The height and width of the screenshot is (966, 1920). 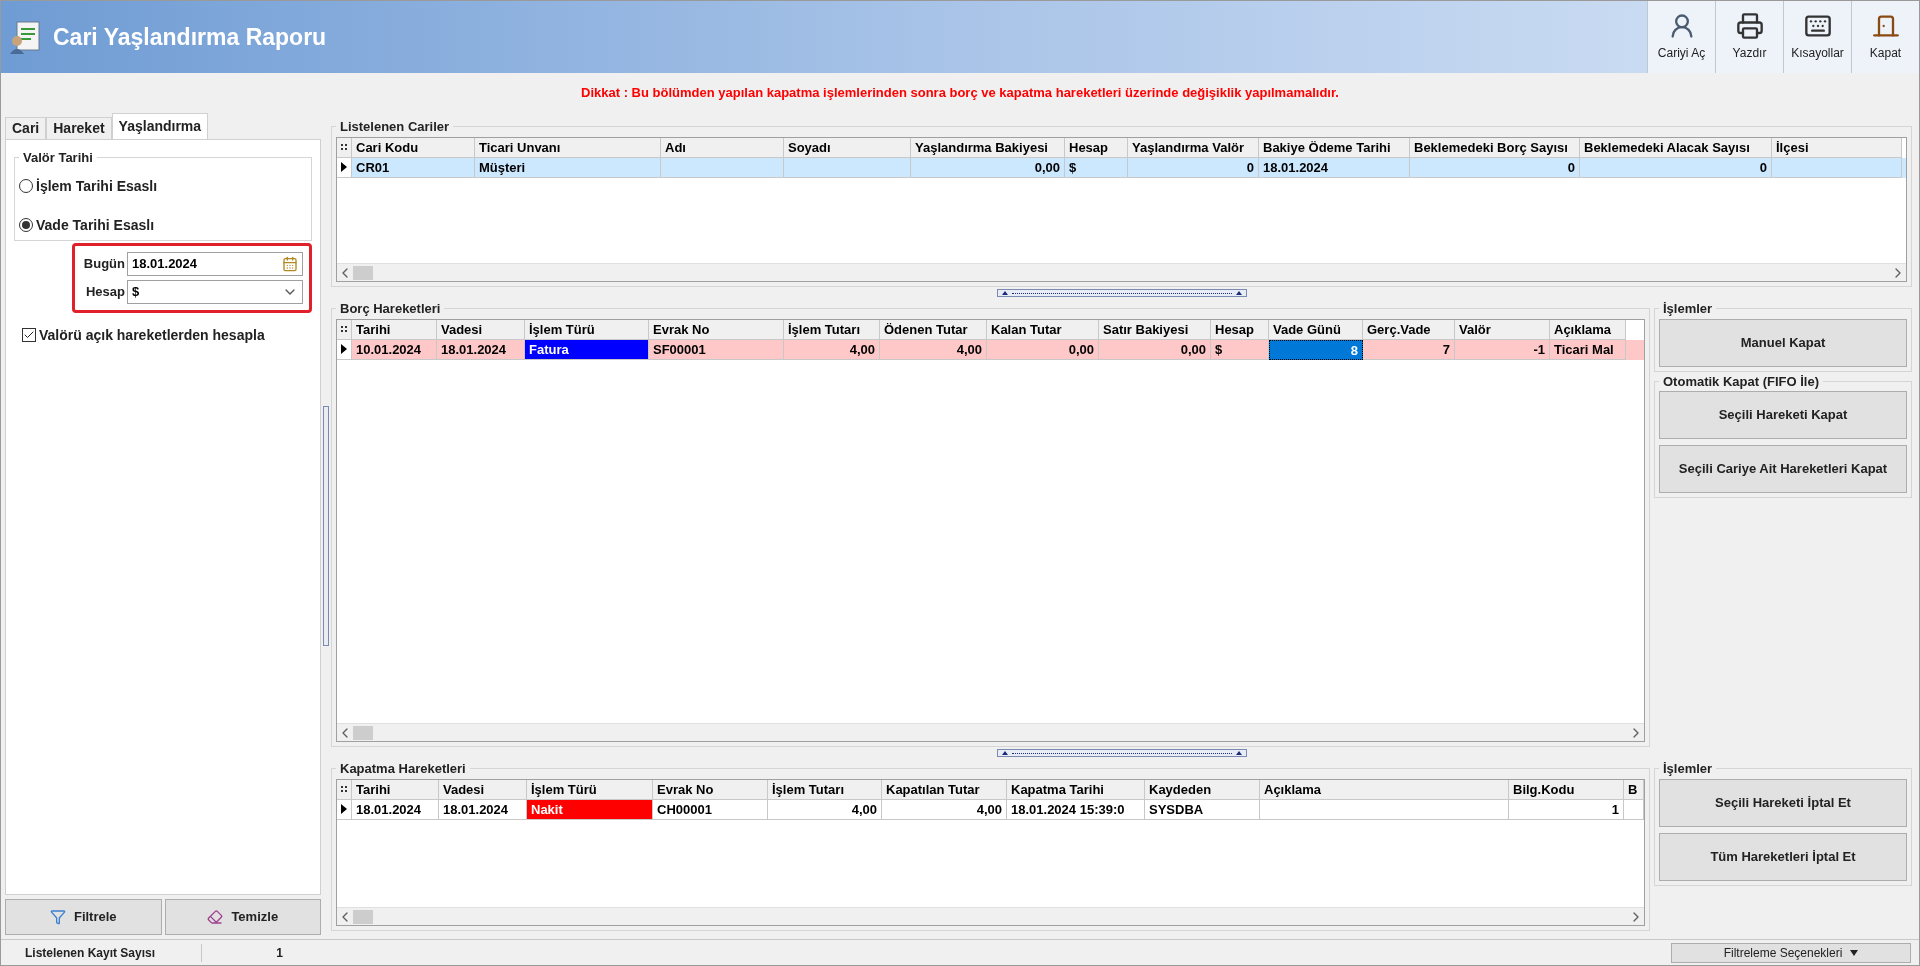 What do you see at coordinates (1202, 789) in the screenshot?
I see `column-header: Kaydeden` at bounding box center [1202, 789].